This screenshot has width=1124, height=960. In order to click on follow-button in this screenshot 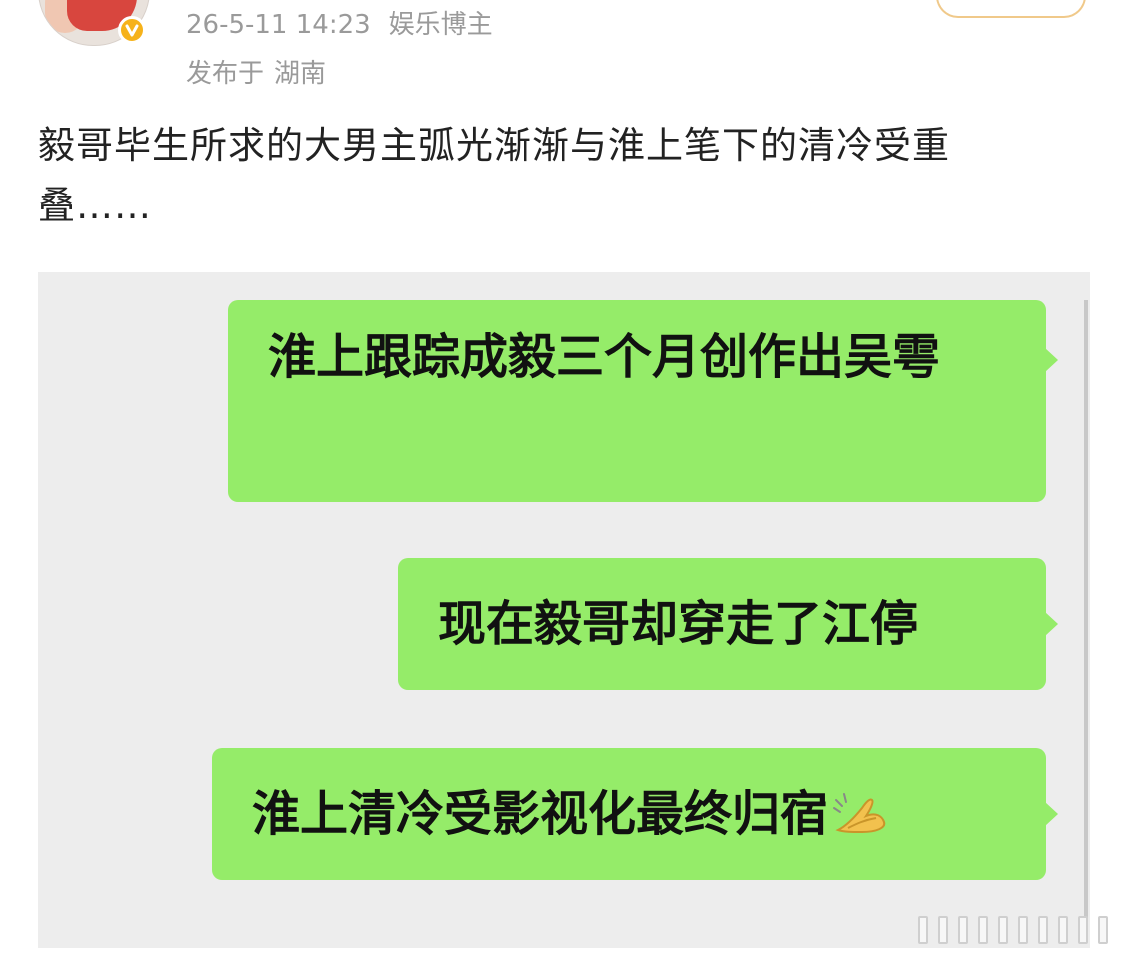, I will do `click(1011, 9)`.